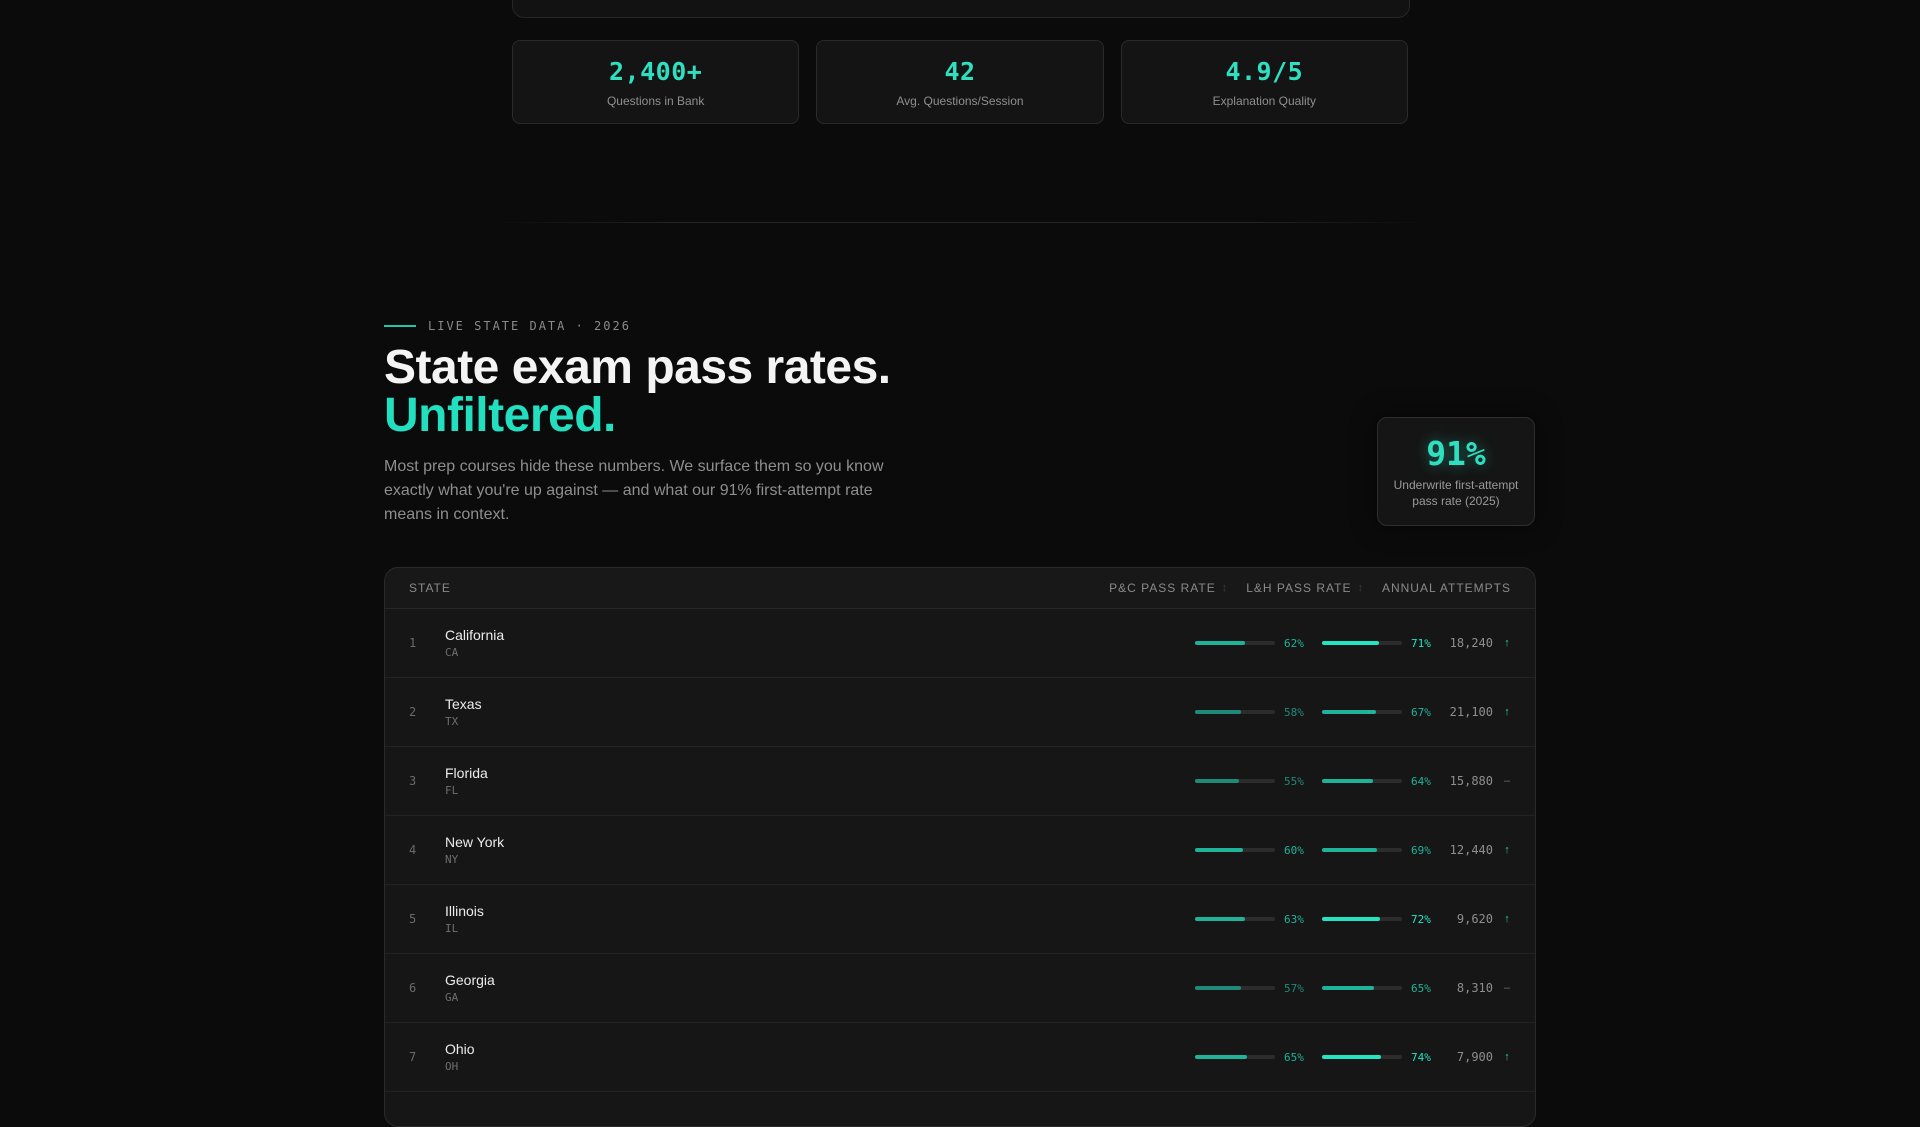 Image resolution: width=1920 pixels, height=1127 pixels. Describe the element at coordinates (960, 100) in the screenshot. I see `stat-label: Avg. Questions/Session` at that location.